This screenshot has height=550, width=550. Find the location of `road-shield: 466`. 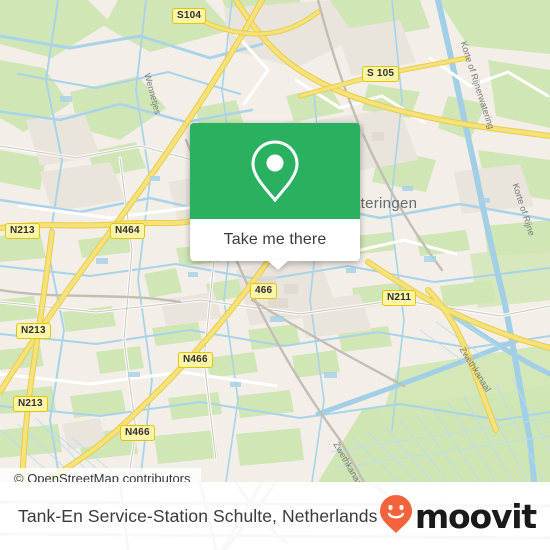

road-shield: 466 is located at coordinates (264, 291).